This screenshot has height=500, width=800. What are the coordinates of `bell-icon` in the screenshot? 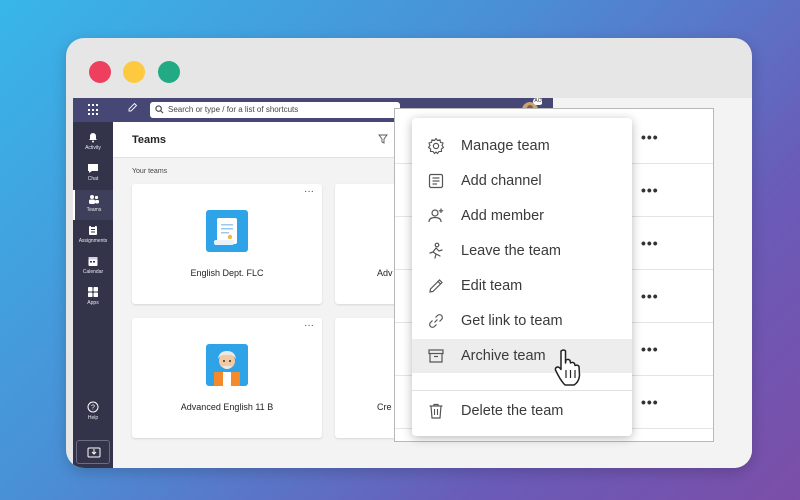 It's located at (93, 138).